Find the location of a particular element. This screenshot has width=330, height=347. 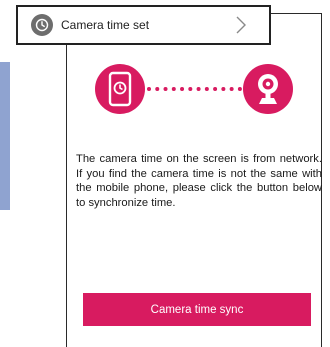

camera-time-sync-button: Camera time sync is located at coordinates (197, 309).